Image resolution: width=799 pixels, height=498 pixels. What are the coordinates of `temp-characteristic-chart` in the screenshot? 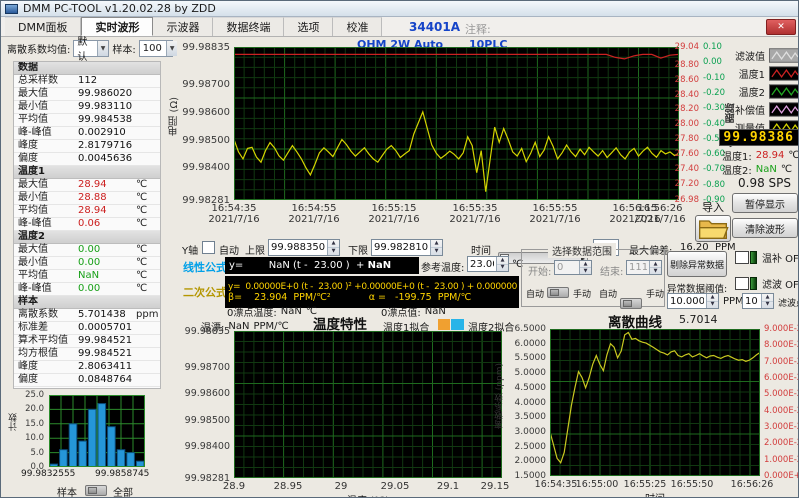 It's located at (368, 404).